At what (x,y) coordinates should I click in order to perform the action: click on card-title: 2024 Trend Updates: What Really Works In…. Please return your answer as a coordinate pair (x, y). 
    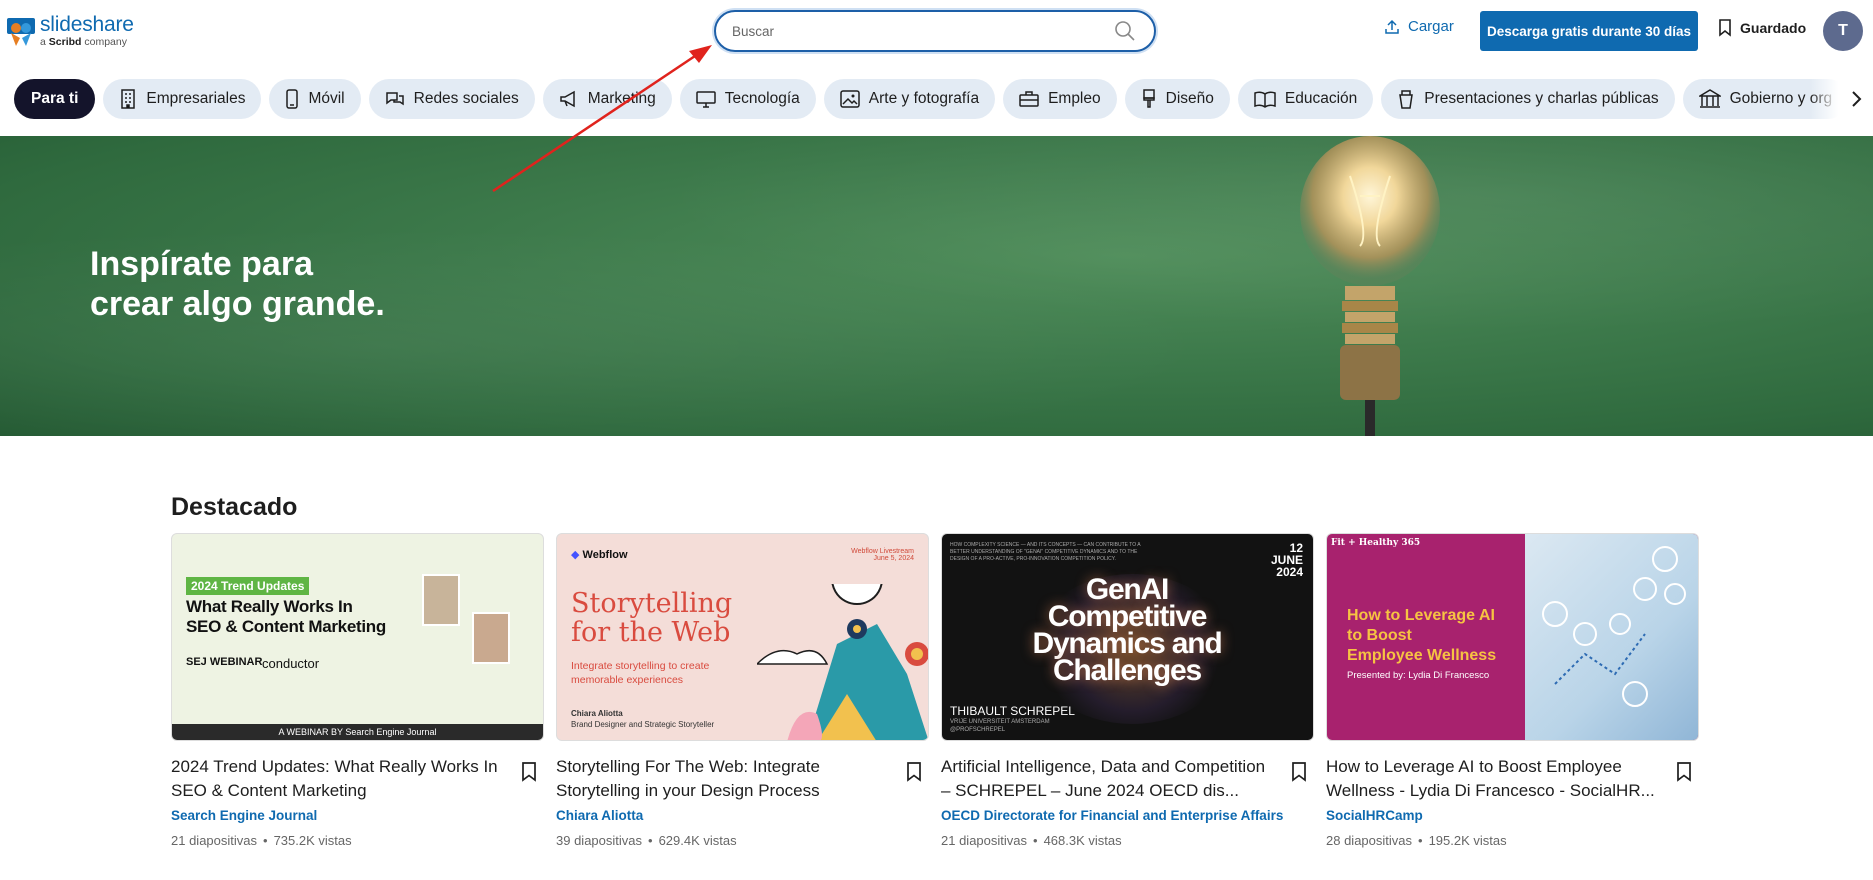
    Looking at the image, I should click on (336, 779).